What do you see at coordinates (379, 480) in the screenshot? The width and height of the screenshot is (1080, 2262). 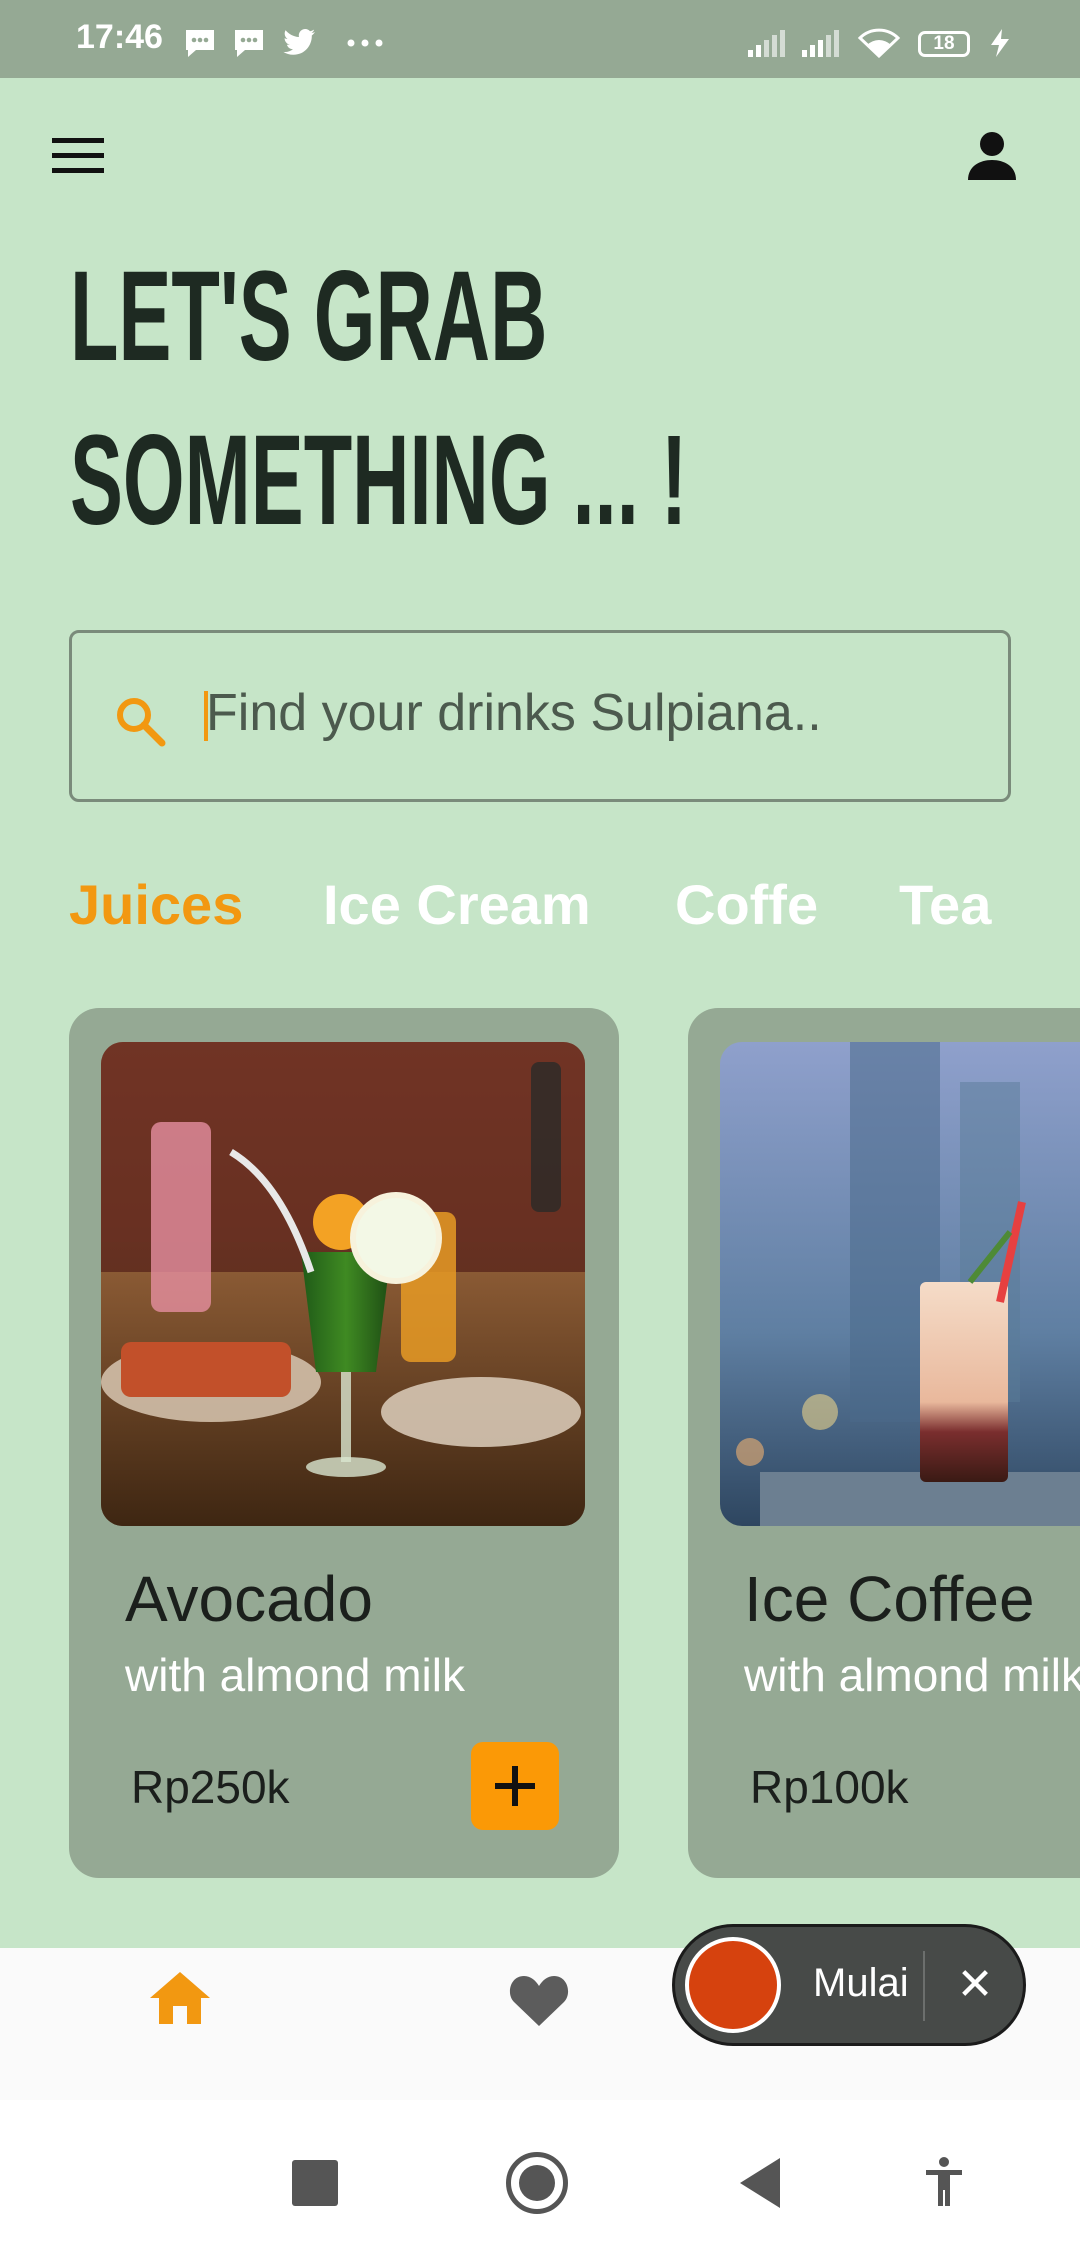 I see `title-line-2: SOMETHING ... !` at bounding box center [379, 480].